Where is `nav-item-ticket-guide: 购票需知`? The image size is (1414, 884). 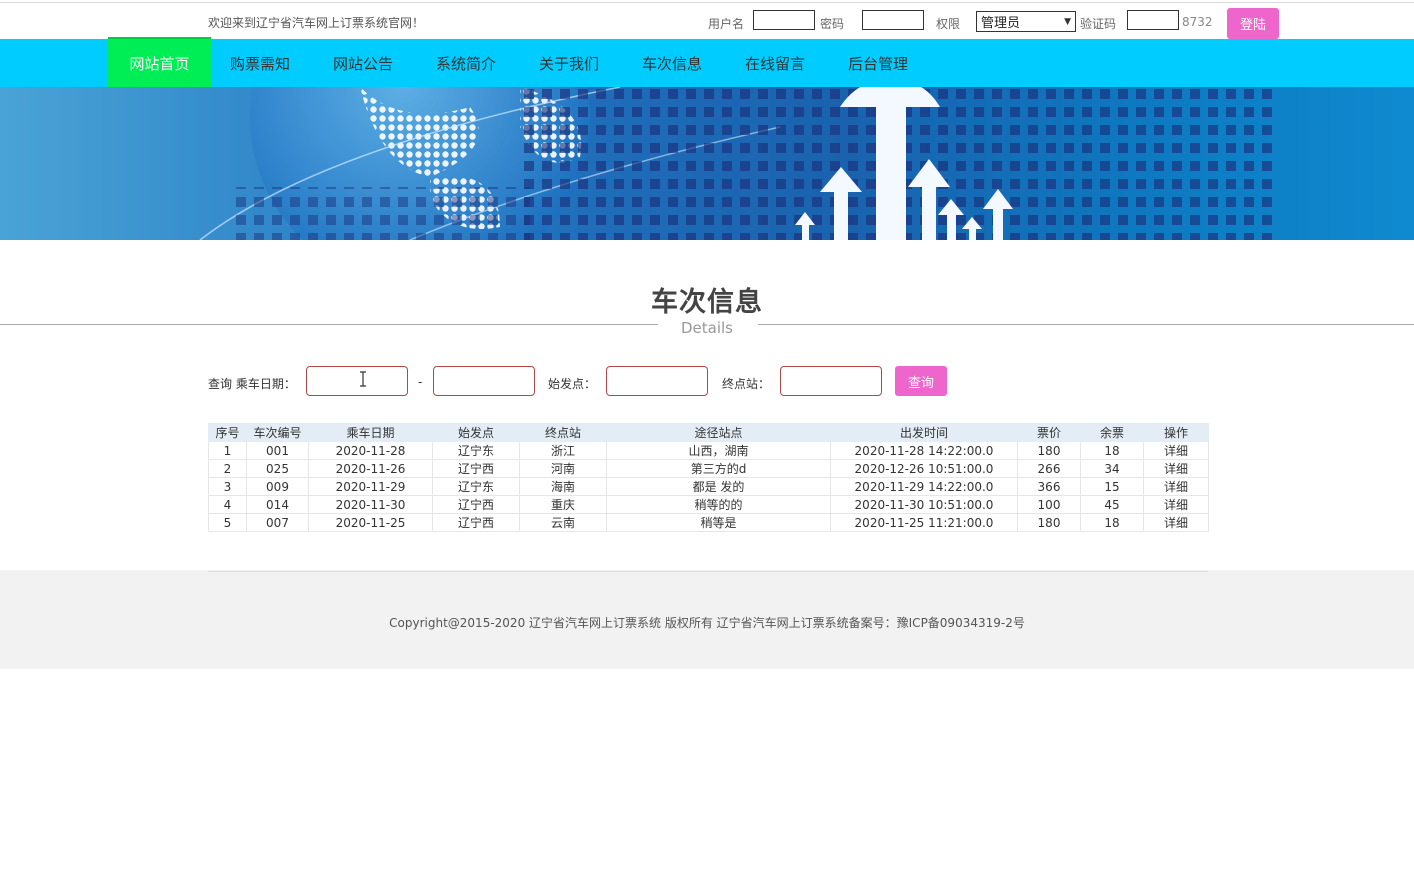
nav-item-ticket-guide: 购票需知 is located at coordinates (260, 63).